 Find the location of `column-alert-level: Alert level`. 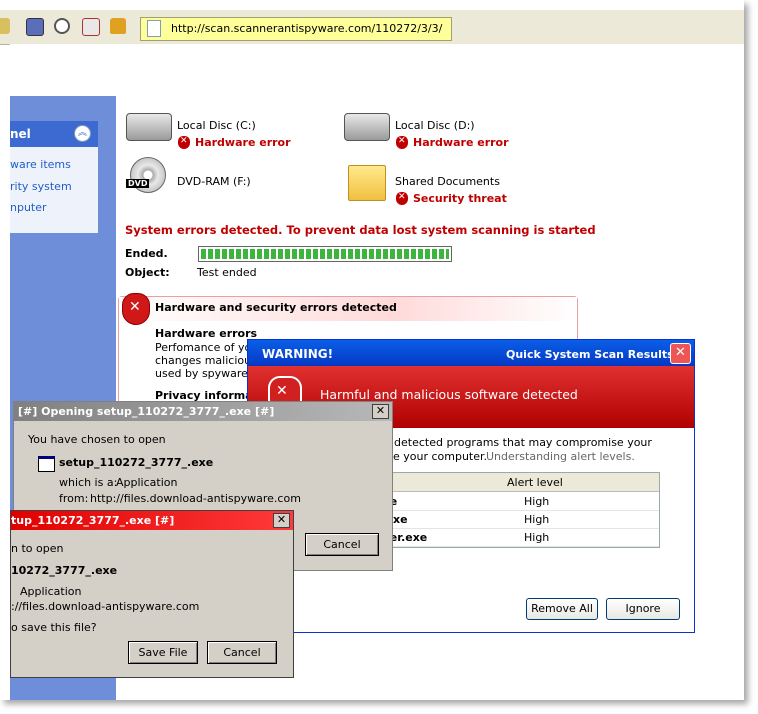

column-alert-level: Alert level is located at coordinates (535, 482).